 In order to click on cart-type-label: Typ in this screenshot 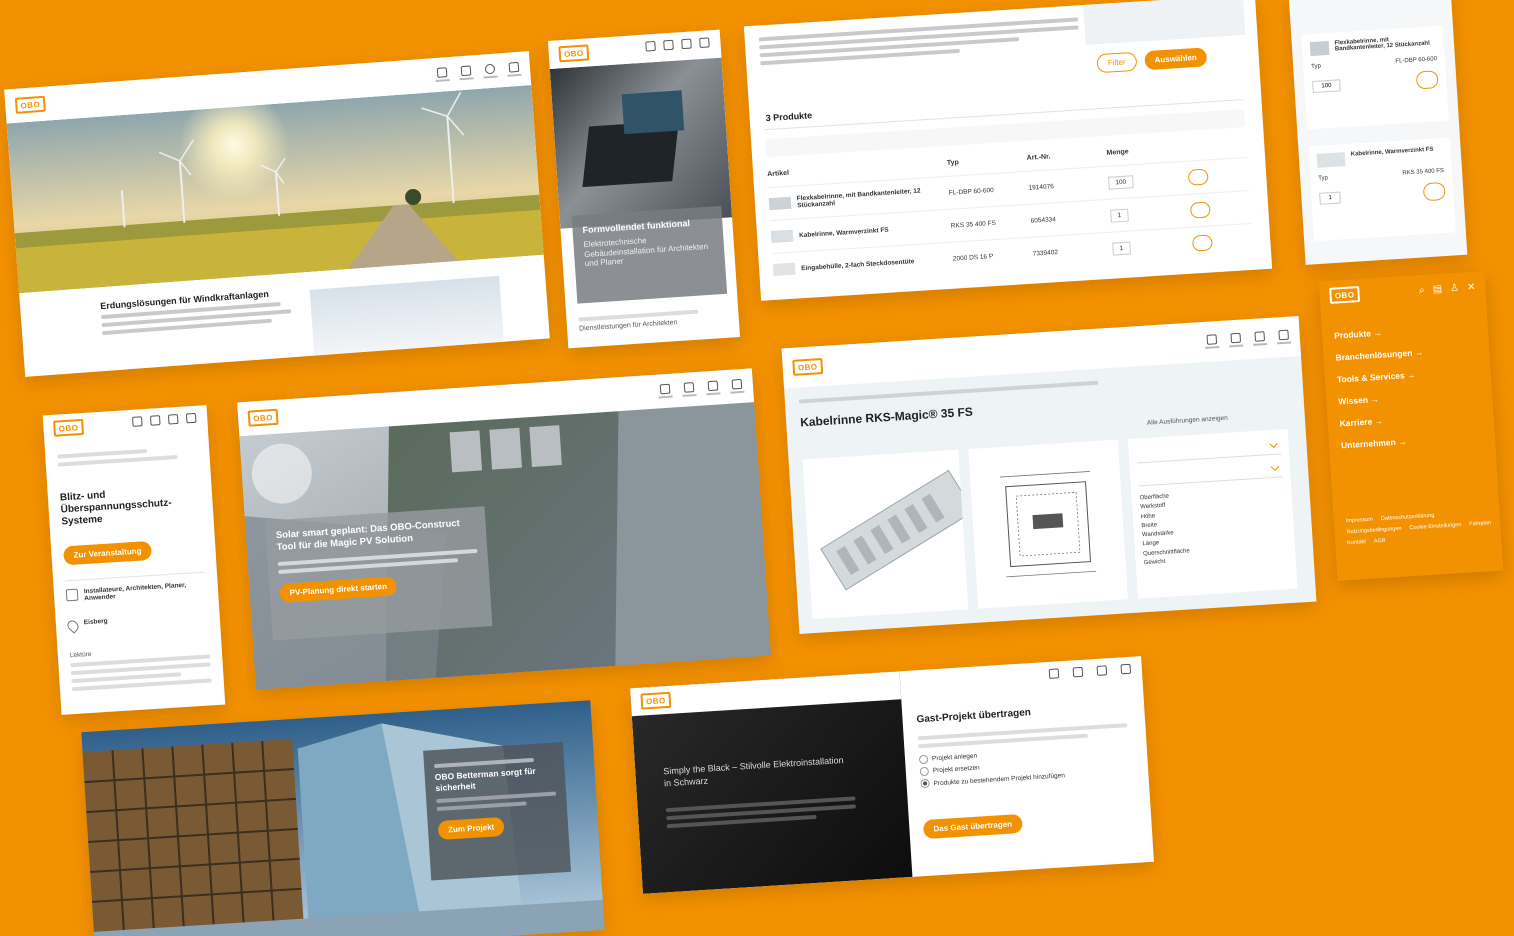, I will do `click(1323, 178)`.